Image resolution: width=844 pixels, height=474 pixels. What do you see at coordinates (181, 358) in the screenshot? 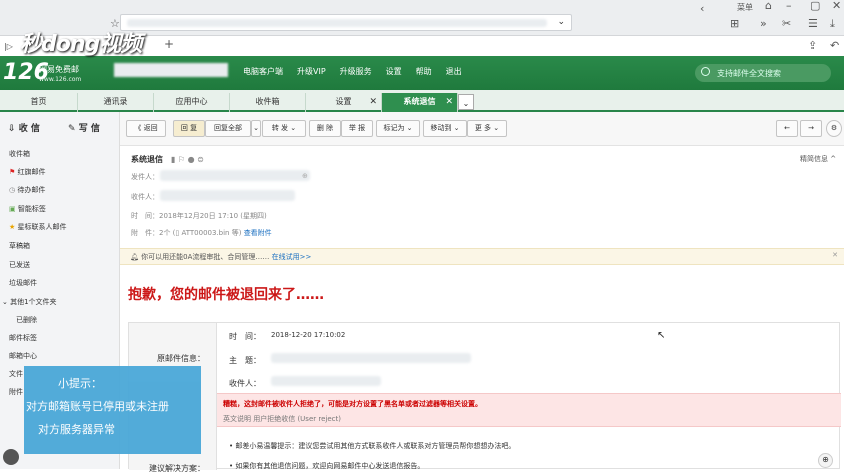
I see `orig-info-label: 原邮件信息：` at bounding box center [181, 358].